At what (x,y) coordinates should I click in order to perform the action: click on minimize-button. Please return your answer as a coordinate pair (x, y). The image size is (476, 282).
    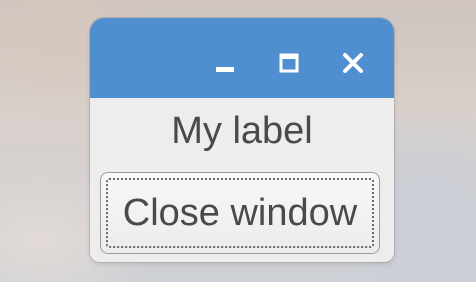
    Looking at the image, I should click on (225, 63).